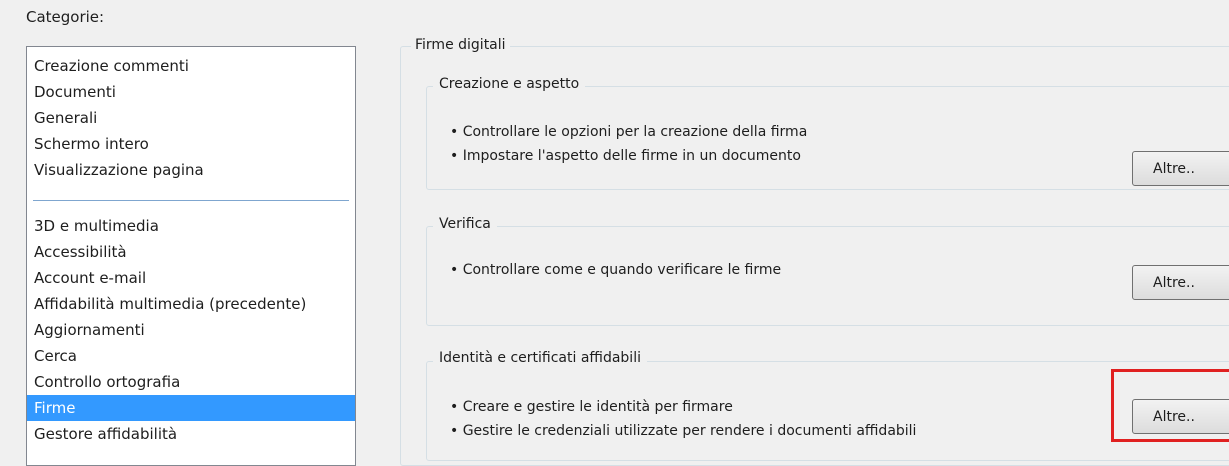 The width and height of the screenshot is (1229, 466). What do you see at coordinates (1180, 168) in the screenshot?
I see `creation-appearance-more-button: Altre..` at bounding box center [1180, 168].